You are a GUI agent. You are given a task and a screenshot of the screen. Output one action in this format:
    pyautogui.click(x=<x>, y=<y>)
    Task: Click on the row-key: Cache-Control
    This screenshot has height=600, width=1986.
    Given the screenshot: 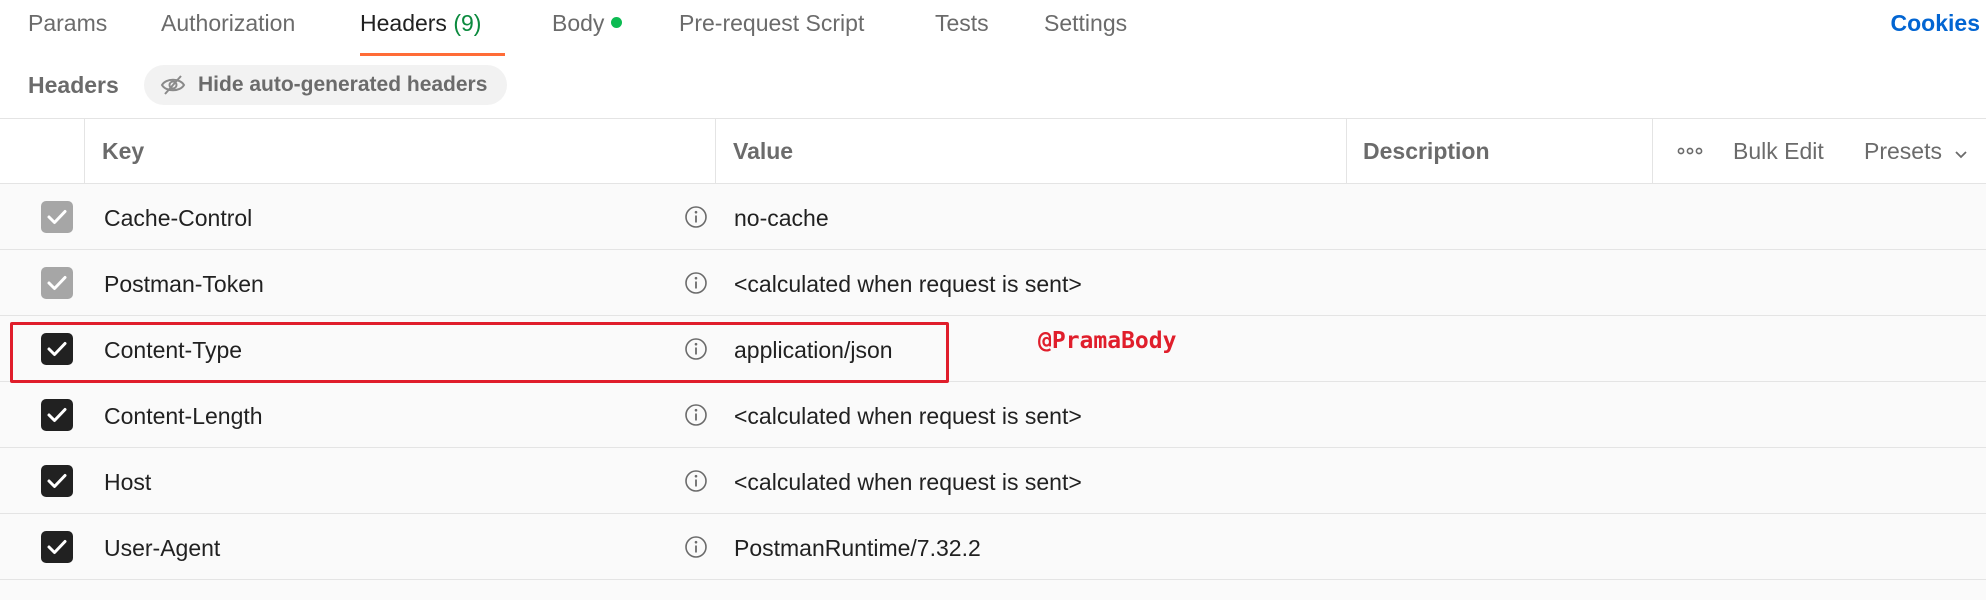 What is the action you would take?
    pyautogui.click(x=178, y=218)
    